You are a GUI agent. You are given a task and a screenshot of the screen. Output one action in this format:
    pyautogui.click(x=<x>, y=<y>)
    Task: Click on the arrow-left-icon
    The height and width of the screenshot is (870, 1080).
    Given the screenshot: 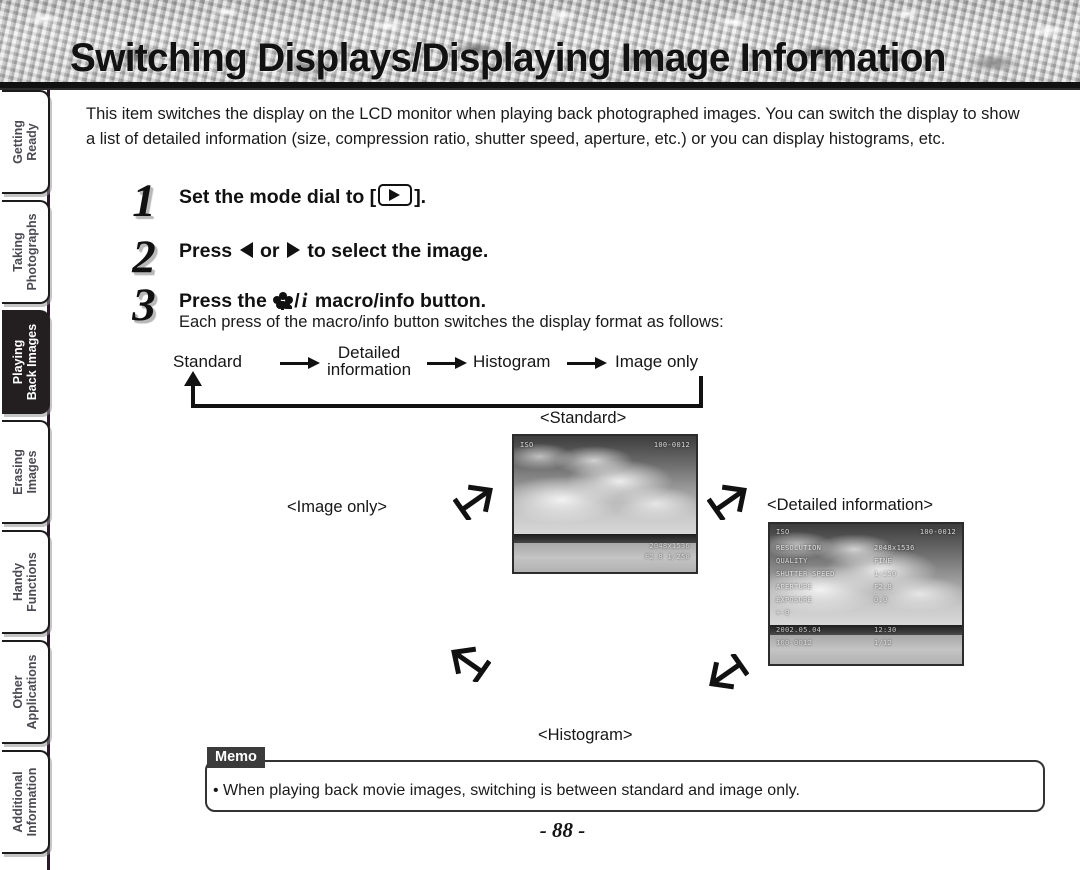 What is the action you would take?
    pyautogui.click(x=246, y=250)
    